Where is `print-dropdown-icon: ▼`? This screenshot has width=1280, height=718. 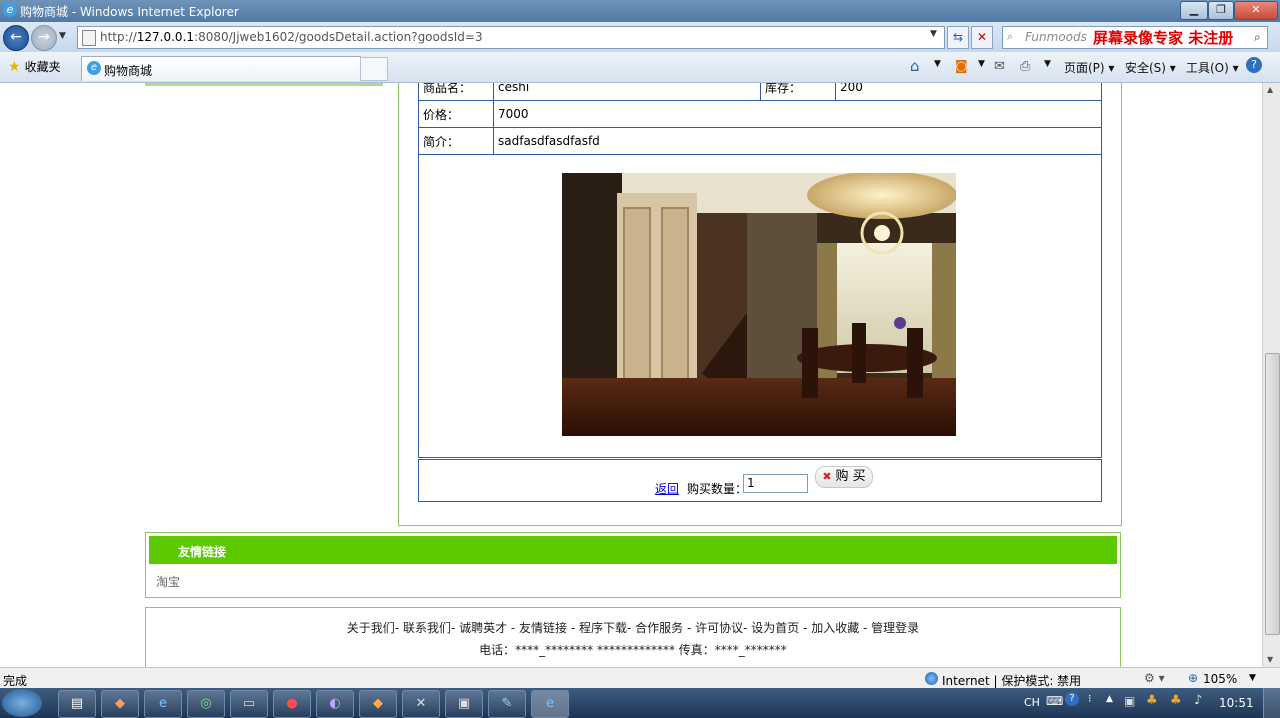
print-dropdown-icon: ▼ is located at coordinates (1047, 64).